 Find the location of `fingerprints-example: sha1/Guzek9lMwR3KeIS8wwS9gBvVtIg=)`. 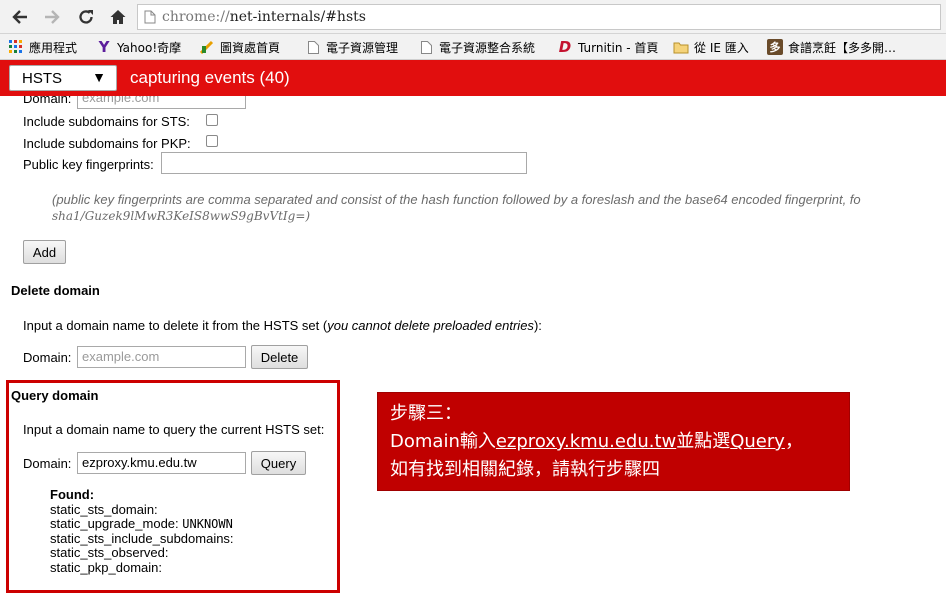

fingerprints-example: sha1/Guzek9lMwR3KeIS8wwS9gBvVtIg=) is located at coordinates (181, 216).